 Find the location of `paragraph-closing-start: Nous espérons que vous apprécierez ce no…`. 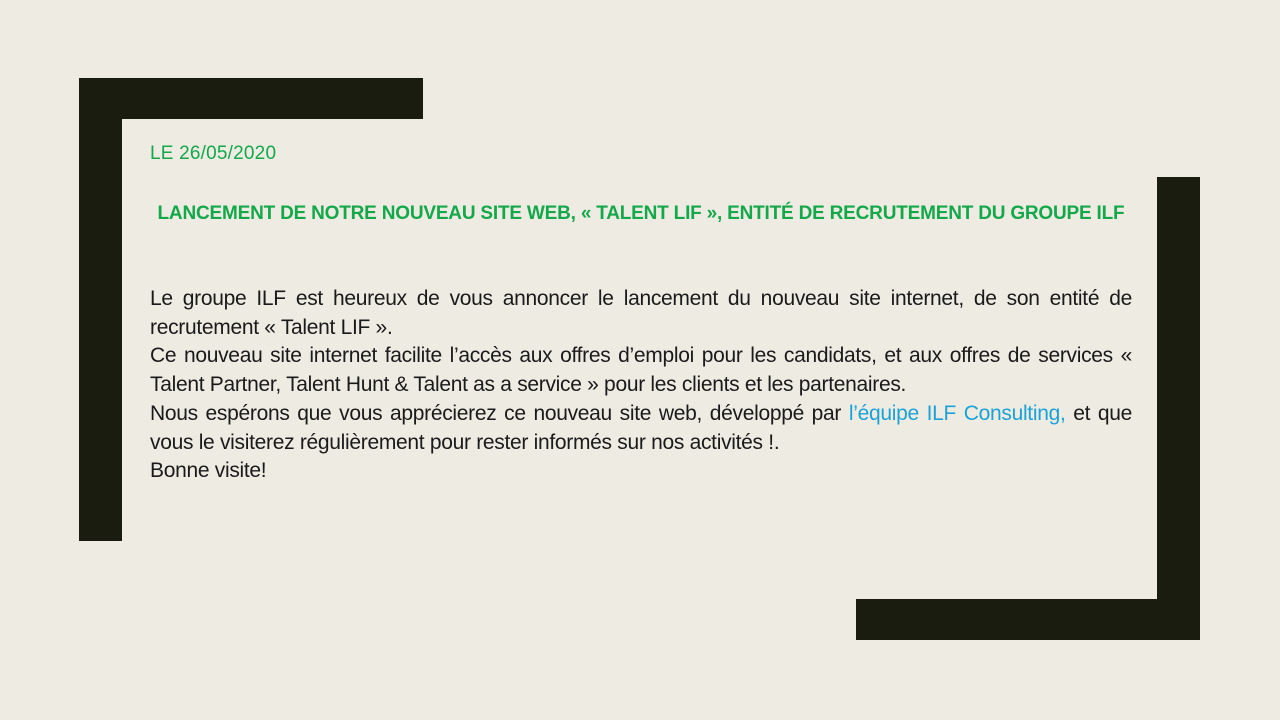

paragraph-closing-start: Nous espérons que vous apprécierez ce no… is located at coordinates (499, 413).